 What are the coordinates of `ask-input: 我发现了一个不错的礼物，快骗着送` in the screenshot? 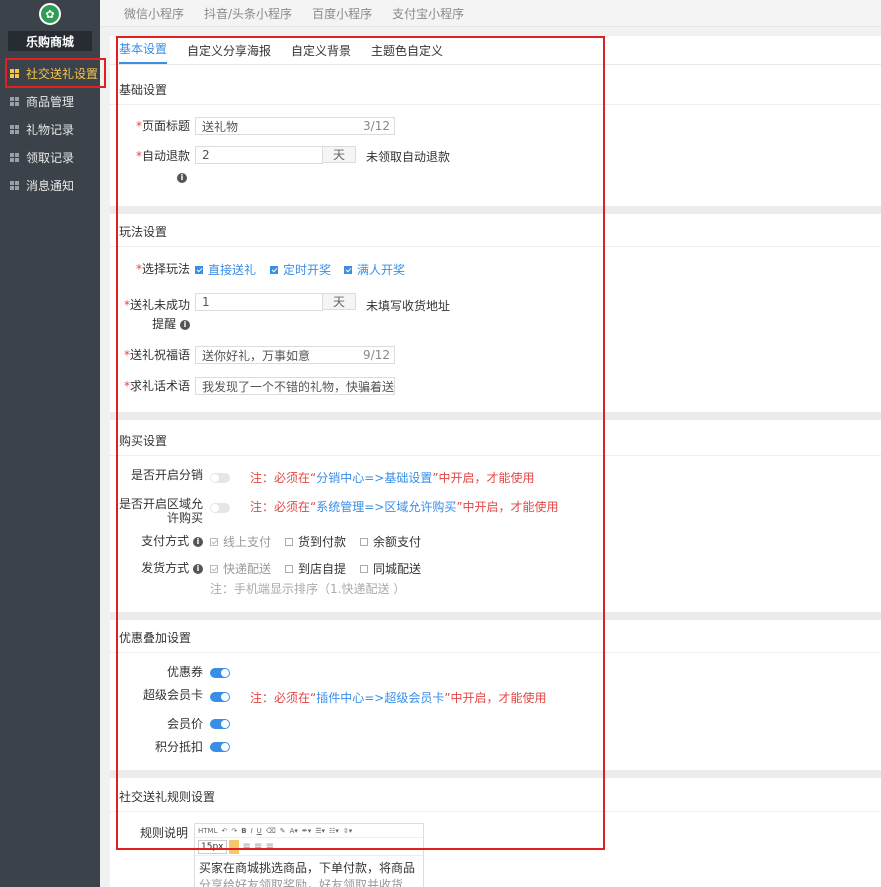 It's located at (295, 386).